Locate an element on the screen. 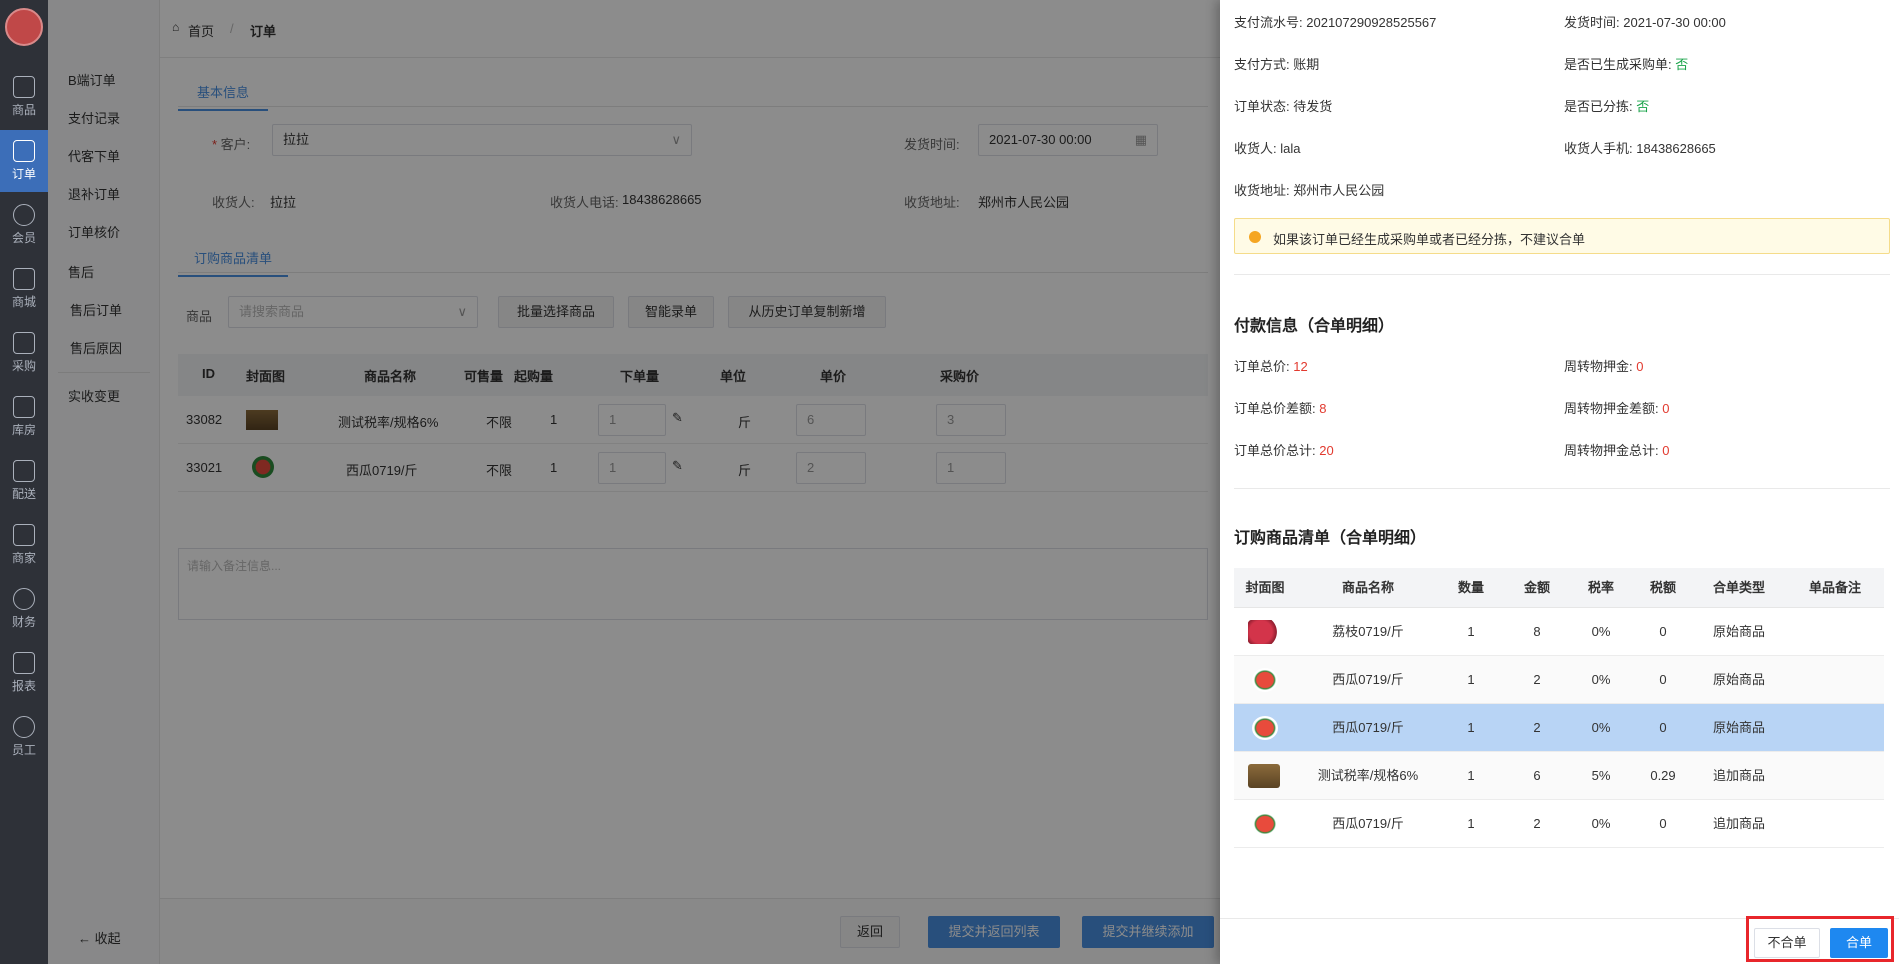  warning-alert: 如果该订单已经生成采购单或者已经分拣，不建议合单 is located at coordinates (1562, 236).